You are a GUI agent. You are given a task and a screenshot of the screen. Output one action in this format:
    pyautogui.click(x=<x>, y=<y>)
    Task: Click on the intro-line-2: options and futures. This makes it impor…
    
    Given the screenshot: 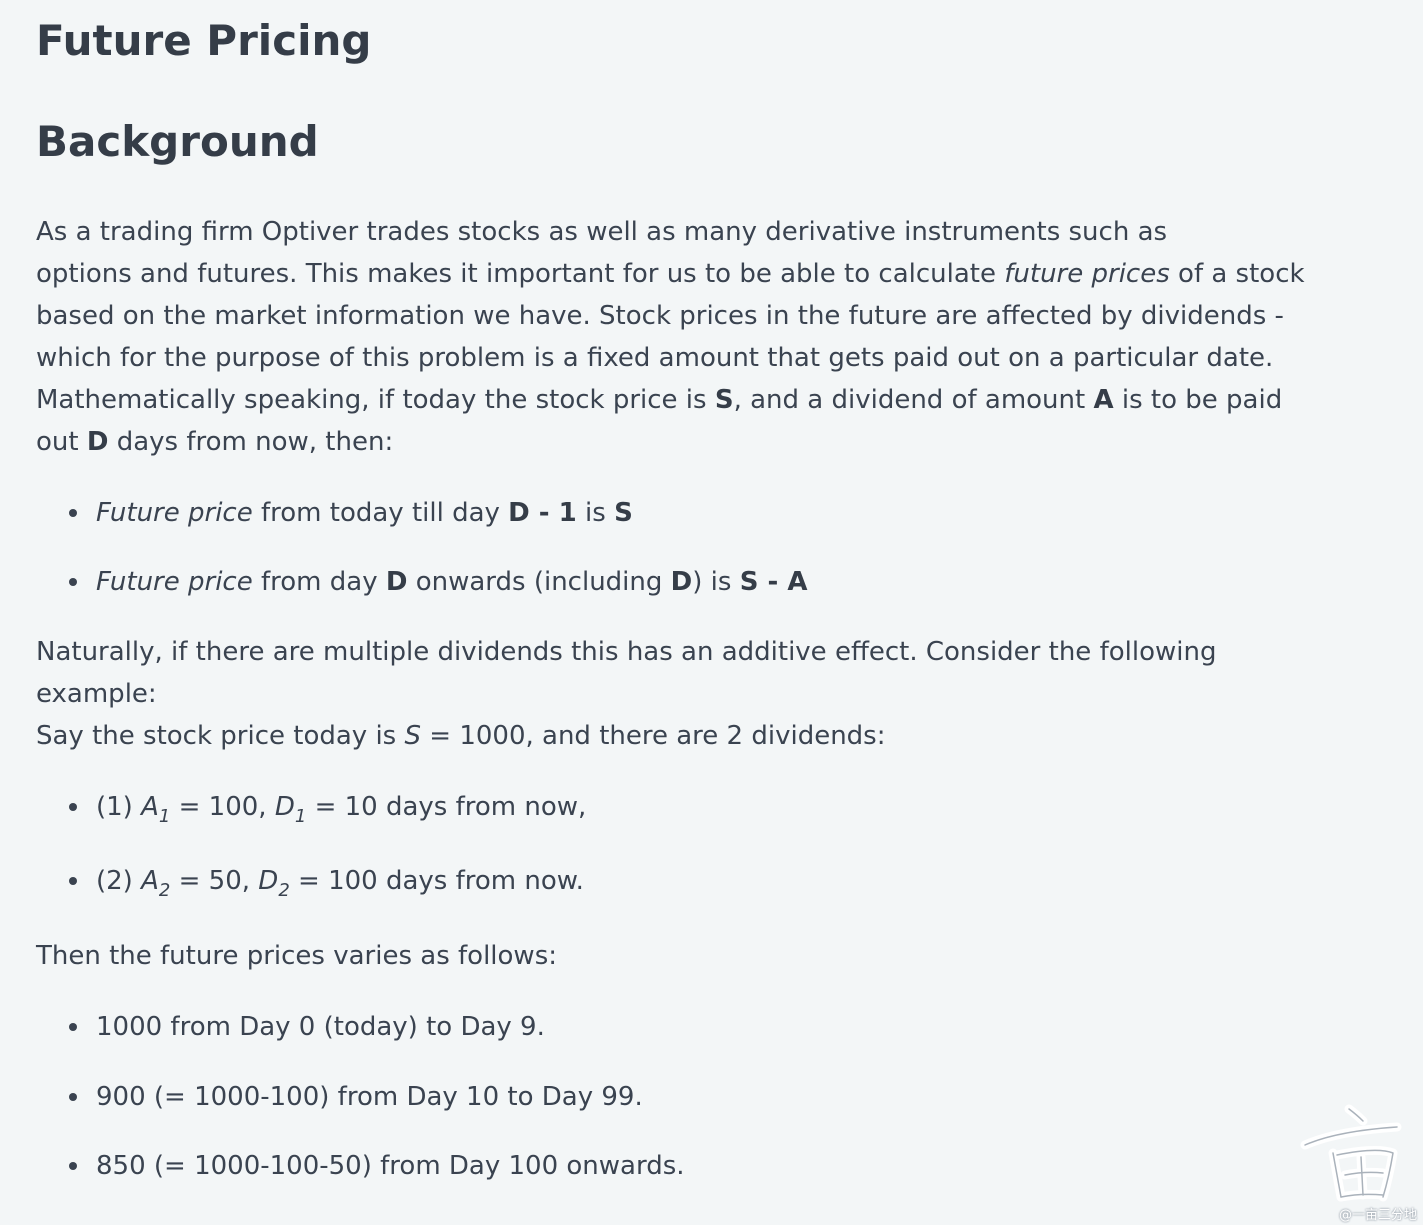 What is the action you would take?
    pyautogui.click(x=670, y=274)
    